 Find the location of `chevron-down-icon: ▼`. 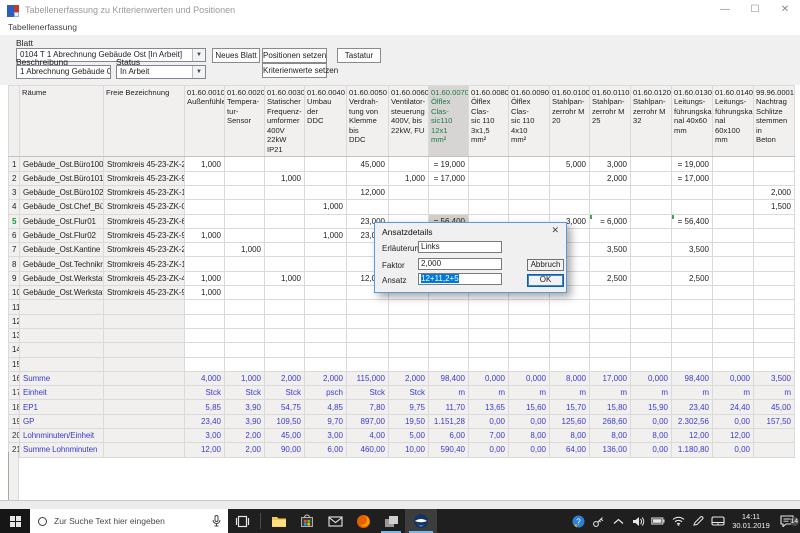

chevron-down-icon: ▼ is located at coordinates (198, 55).